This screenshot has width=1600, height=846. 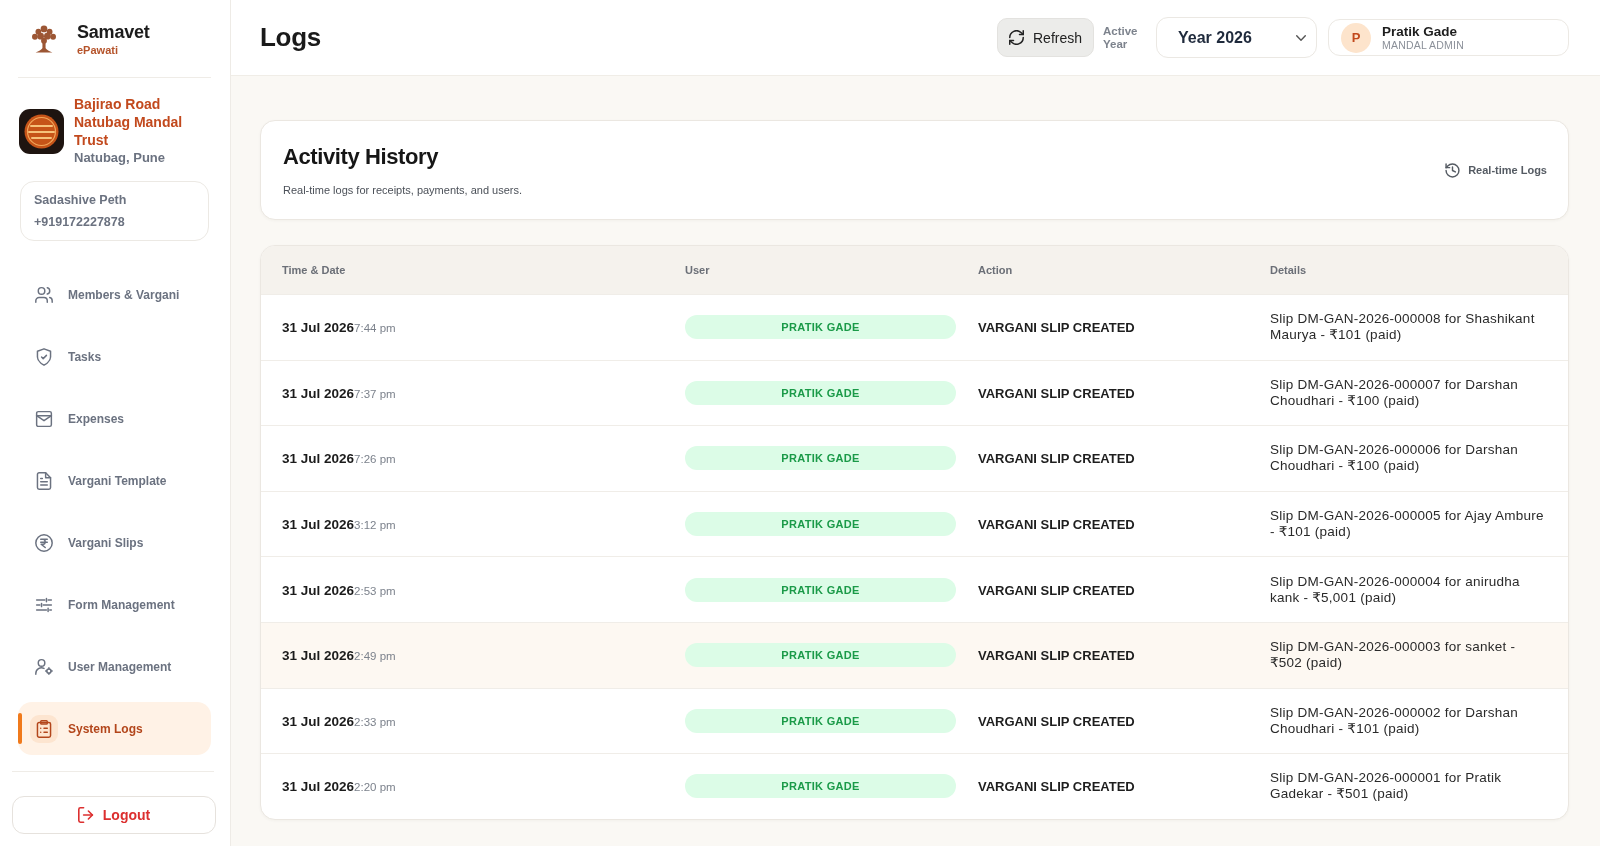 What do you see at coordinates (1356, 37) in the screenshot?
I see `user-avatar: P` at bounding box center [1356, 37].